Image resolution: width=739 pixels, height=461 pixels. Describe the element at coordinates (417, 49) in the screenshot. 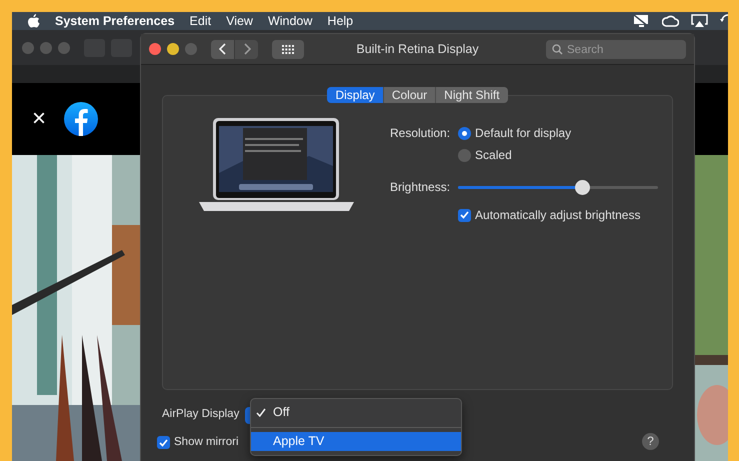

I see `window-title: Built-in Retina Display` at that location.